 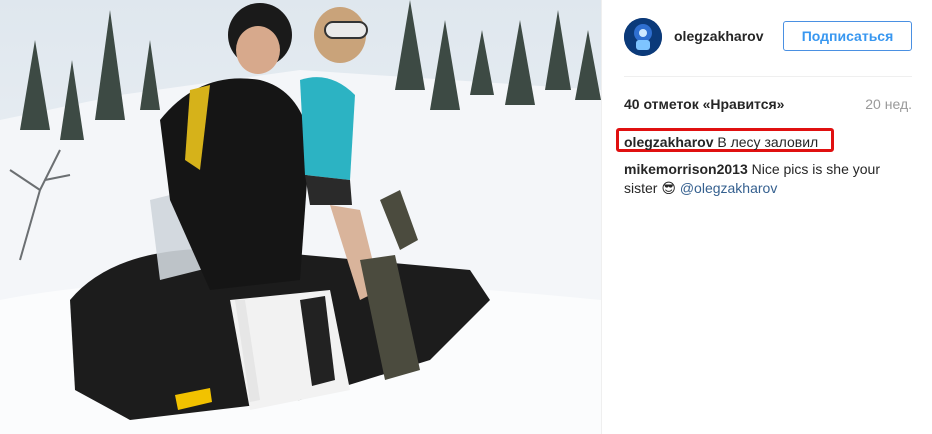 I want to click on post-caption: olegzakharov В лесу заловил, so click(x=721, y=142).